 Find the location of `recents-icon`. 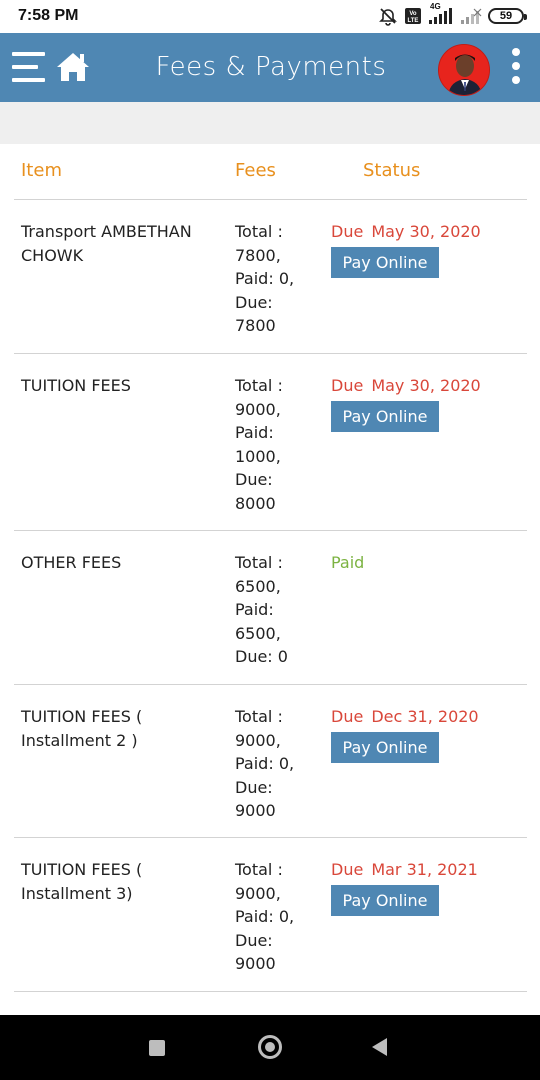

recents-icon is located at coordinates (157, 1048).